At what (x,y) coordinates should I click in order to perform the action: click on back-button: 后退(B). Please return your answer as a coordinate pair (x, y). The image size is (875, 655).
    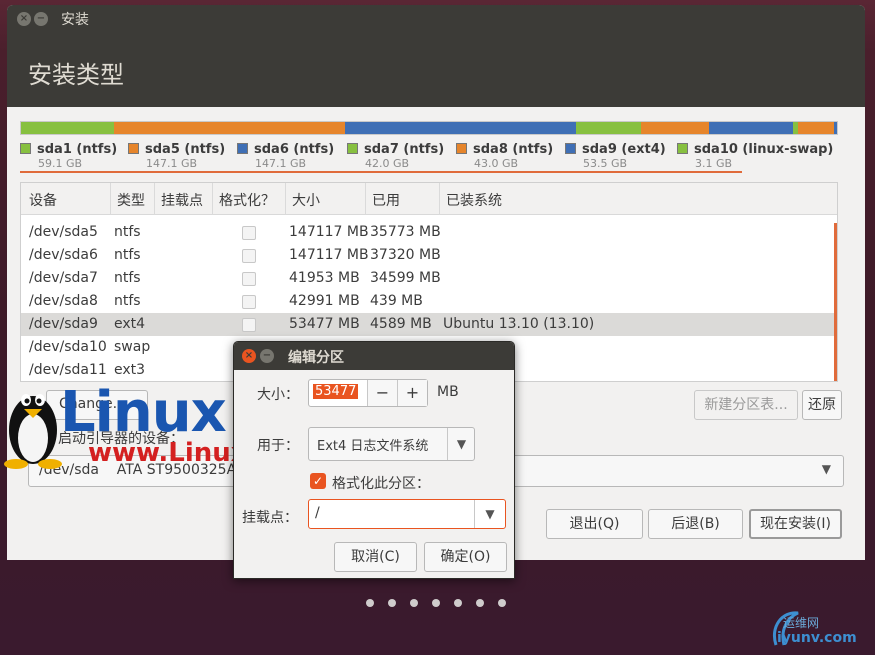
    Looking at the image, I should click on (695, 524).